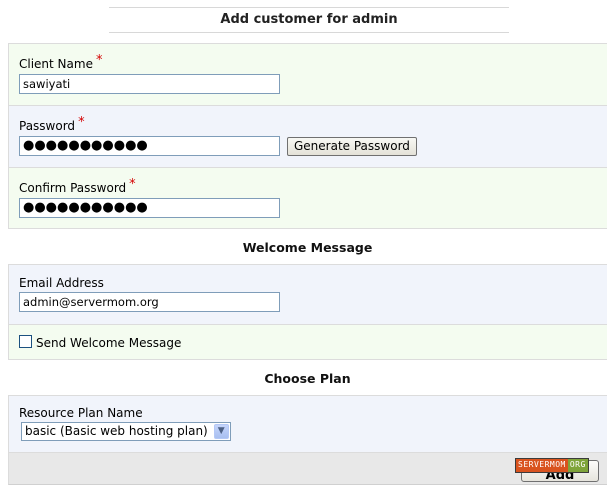 This screenshot has height=485, width=607. I want to click on page-title: Add customer for admin, so click(309, 20).